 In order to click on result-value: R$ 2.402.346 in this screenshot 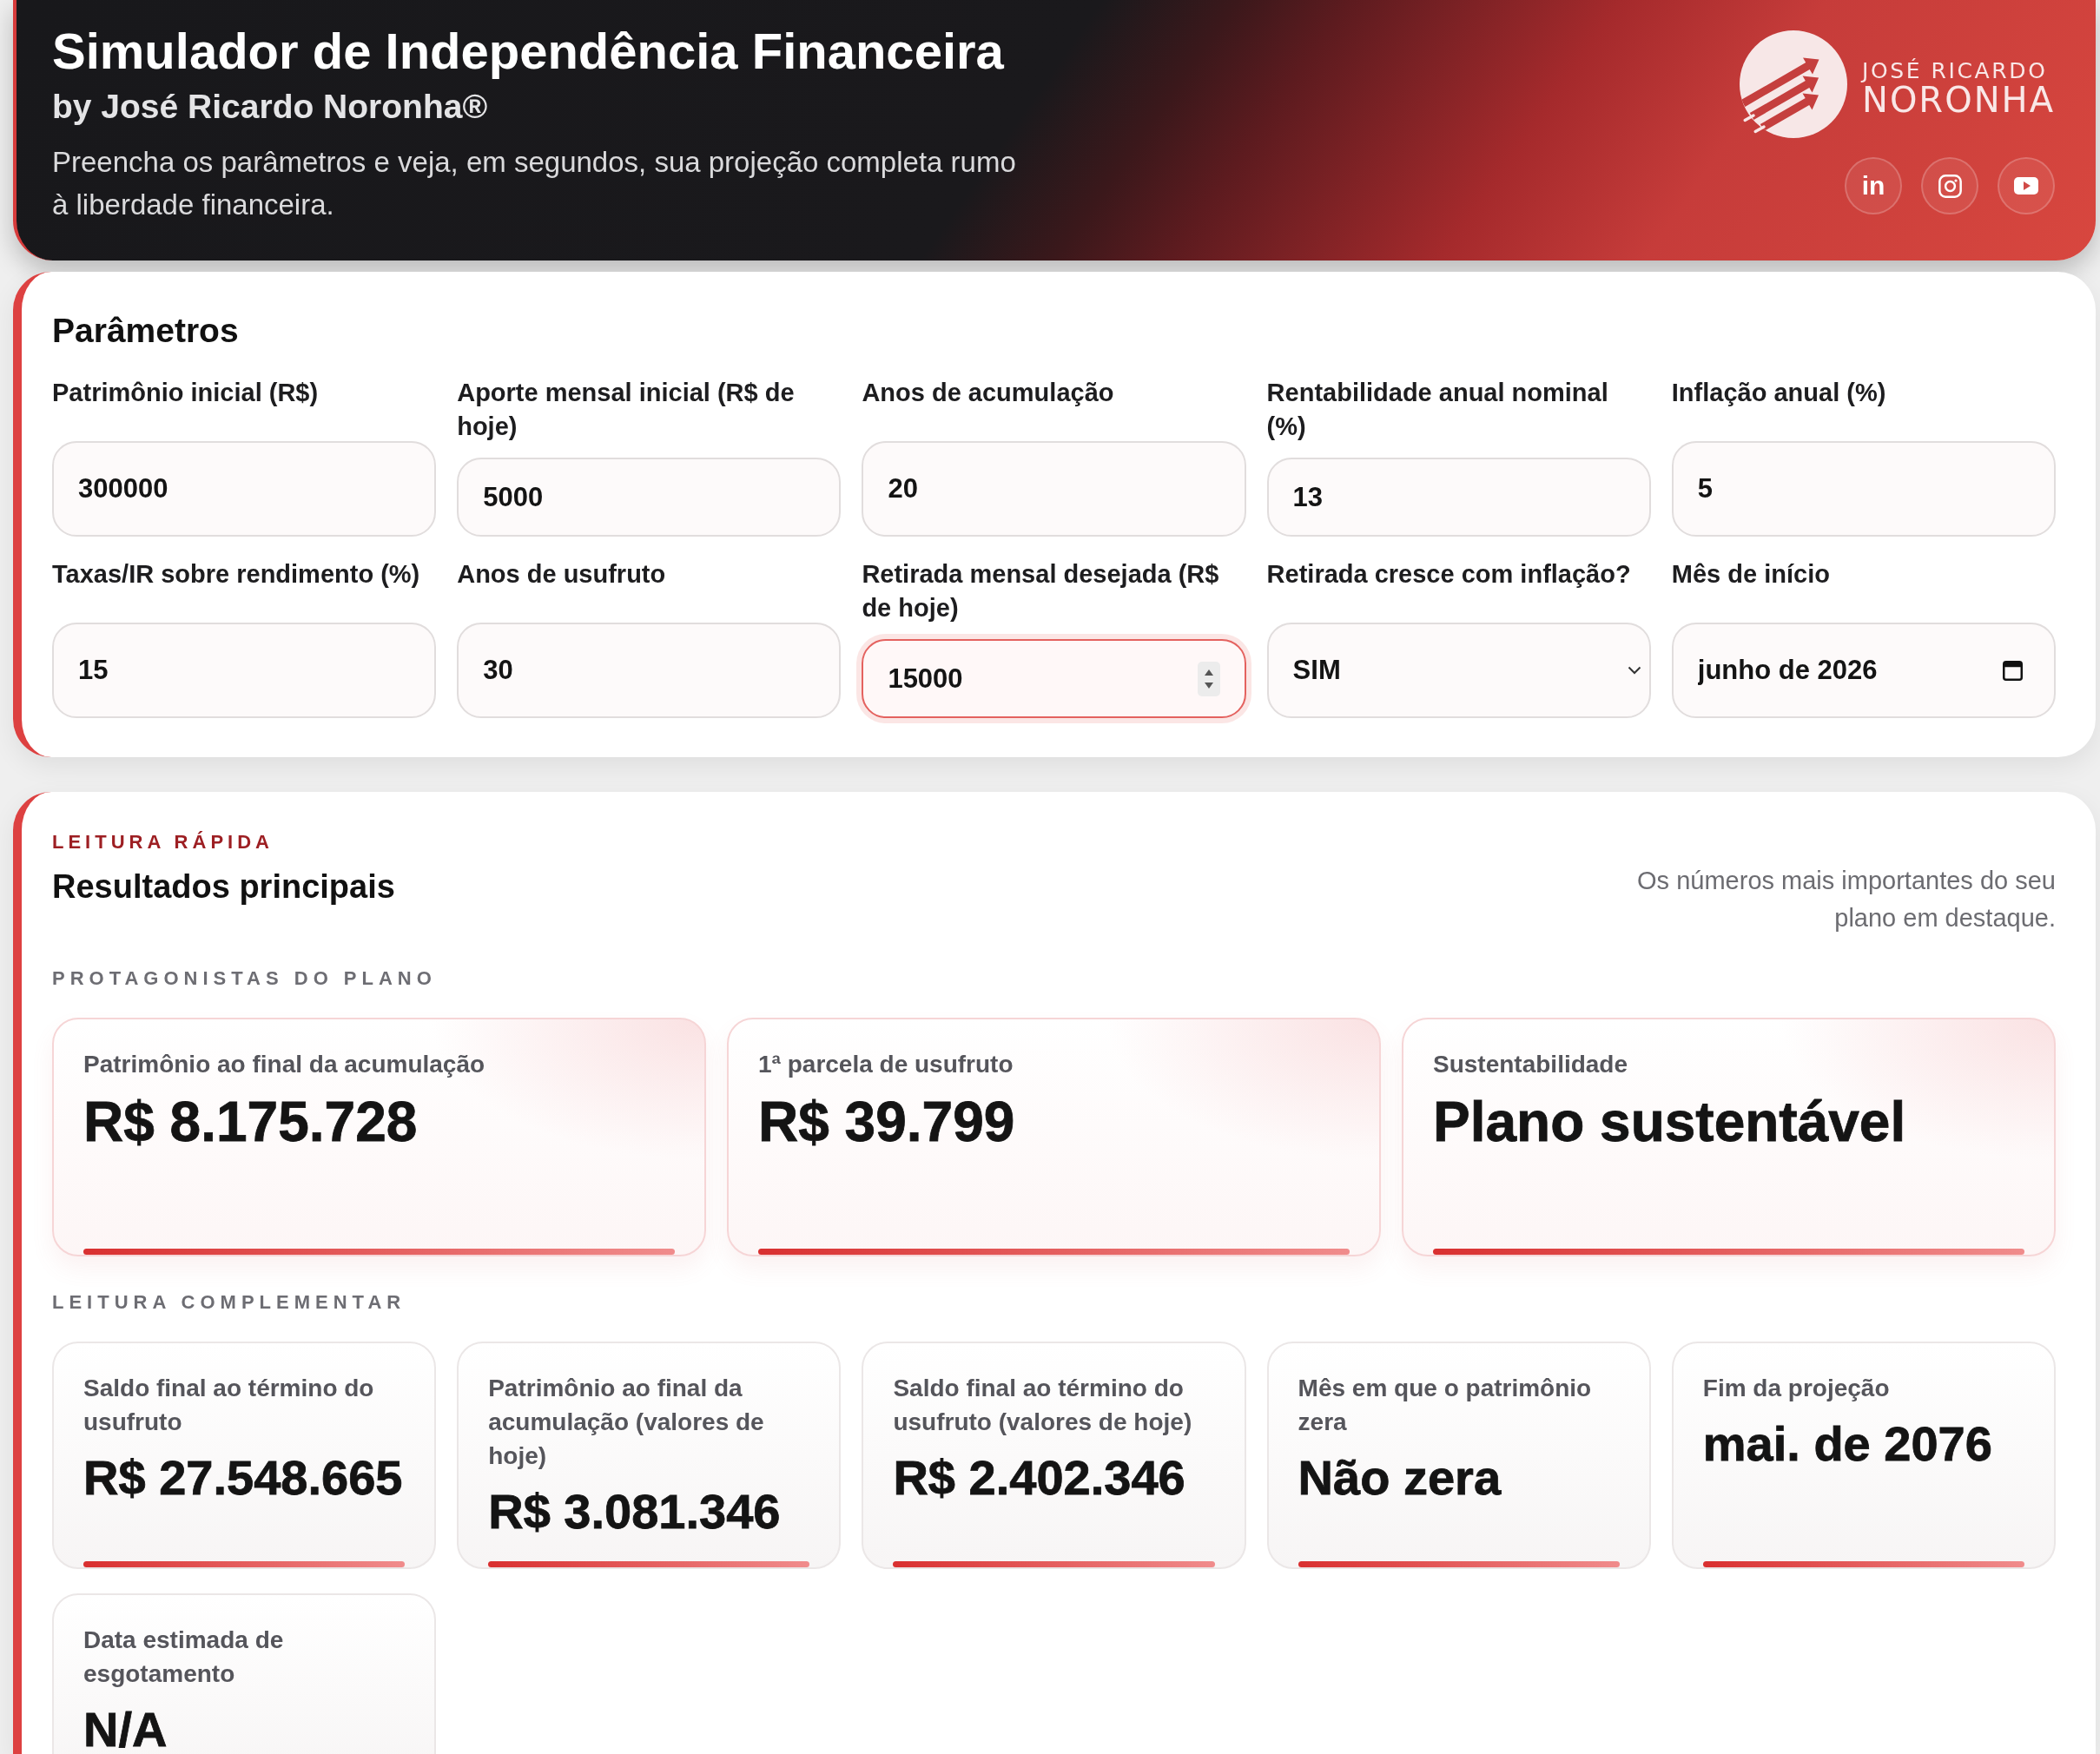, I will do `click(1039, 1478)`.